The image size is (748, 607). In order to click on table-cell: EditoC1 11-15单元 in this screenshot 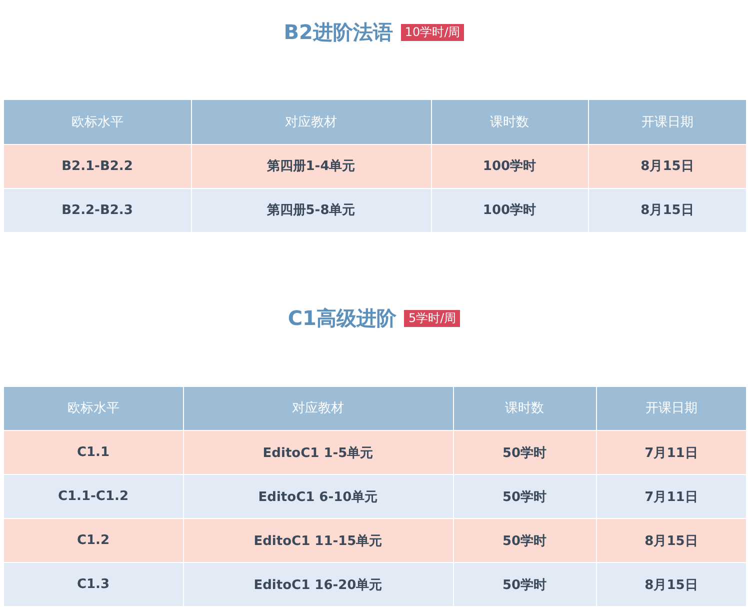, I will do `click(318, 540)`.